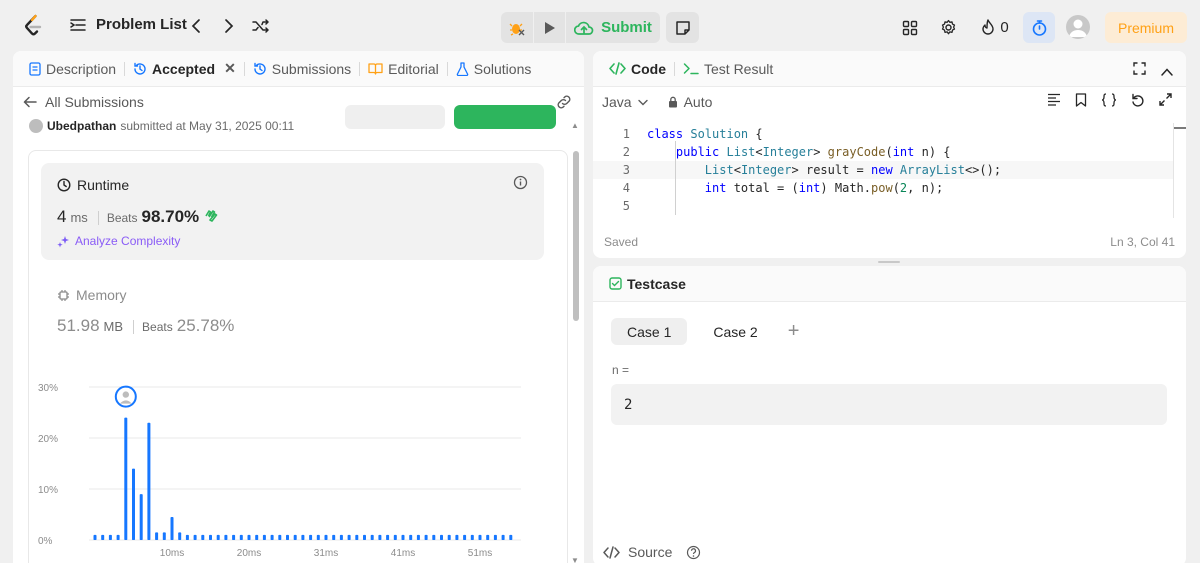 The width and height of the screenshot is (1200, 563). Describe the element at coordinates (1039, 27) in the screenshot. I see `timer-button` at that location.